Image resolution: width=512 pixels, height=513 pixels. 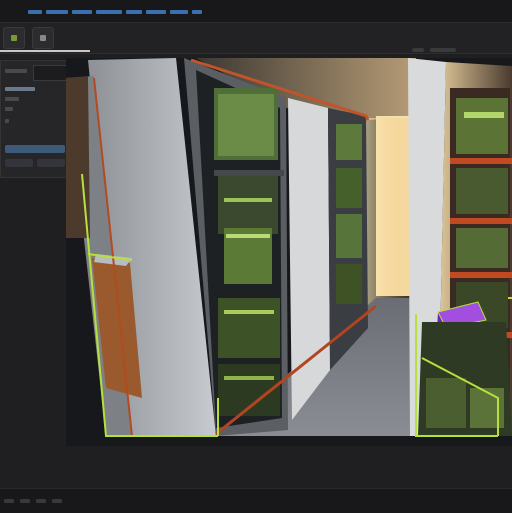 What do you see at coordinates (50, 73) in the screenshot?
I see `property-field` at bounding box center [50, 73].